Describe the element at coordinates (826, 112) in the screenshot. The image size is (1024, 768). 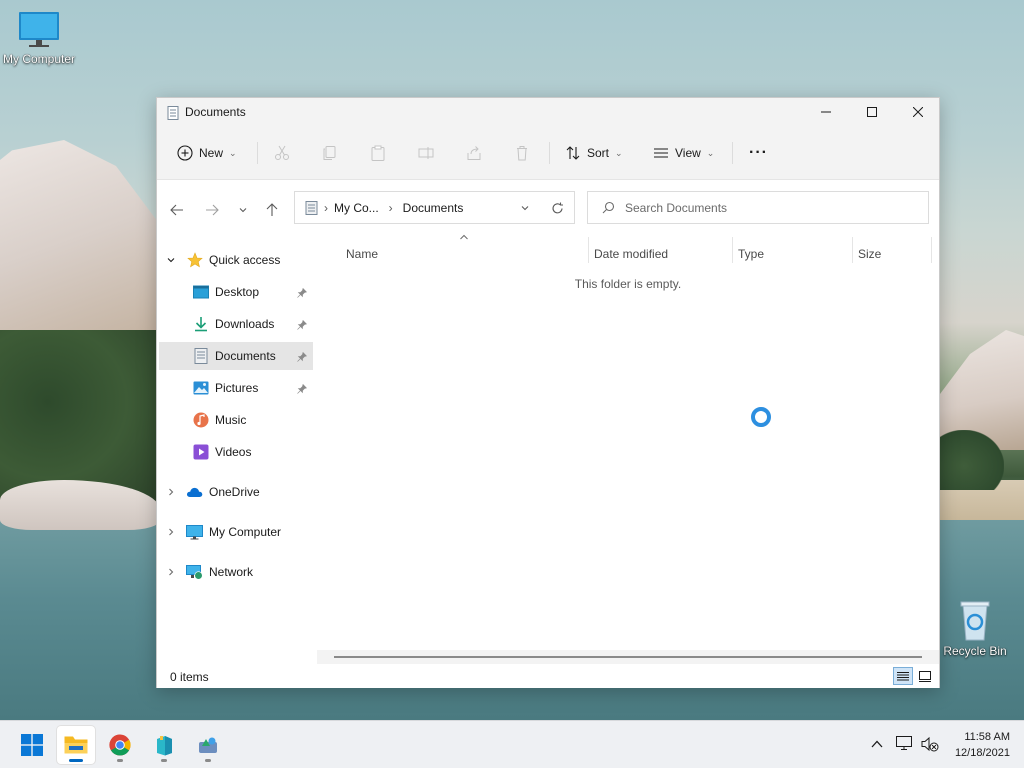
I see `minimize-button` at that location.